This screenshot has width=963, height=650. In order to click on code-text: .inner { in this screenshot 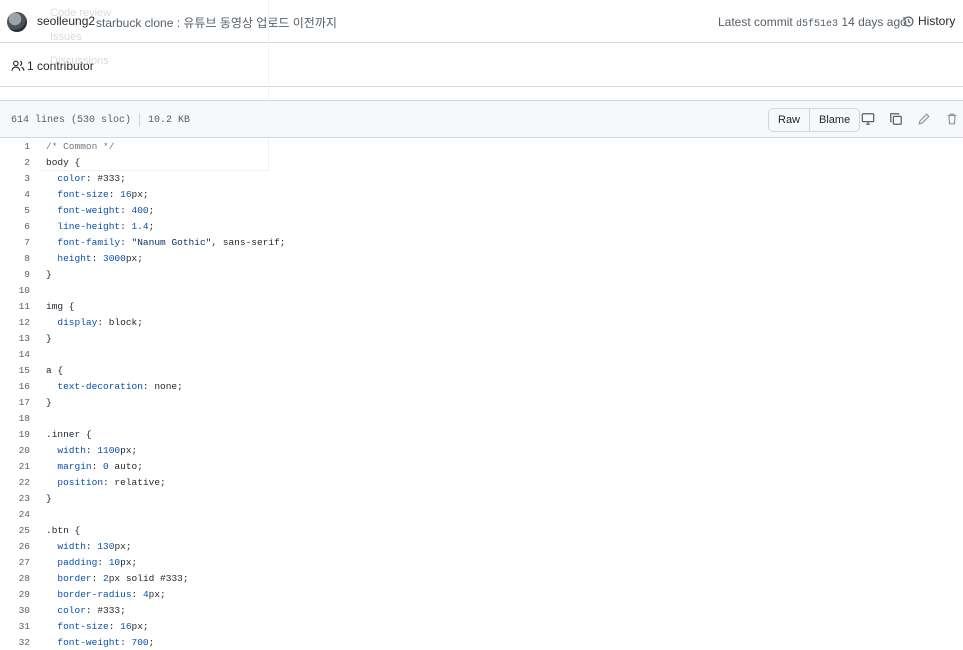, I will do `click(69, 434)`.